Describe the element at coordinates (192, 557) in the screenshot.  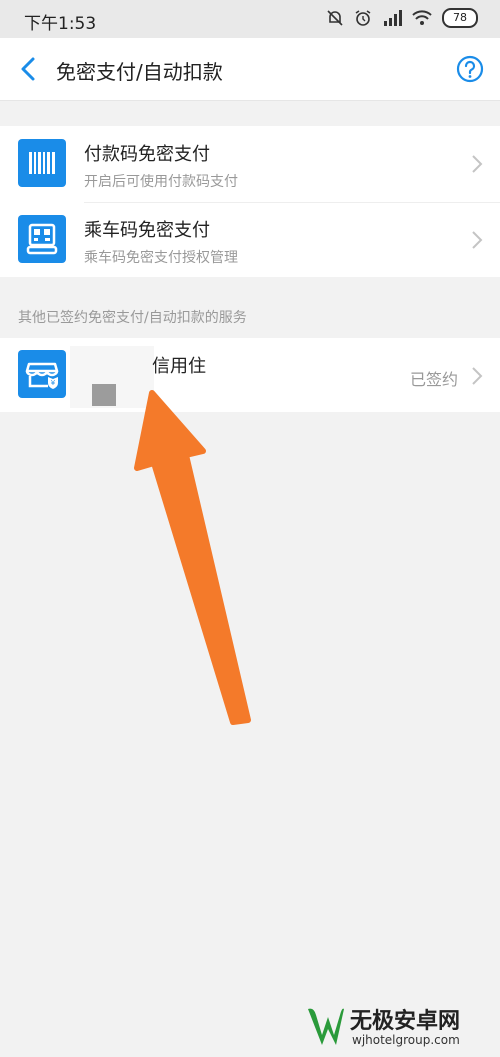
I see `annotation-arrow` at that location.